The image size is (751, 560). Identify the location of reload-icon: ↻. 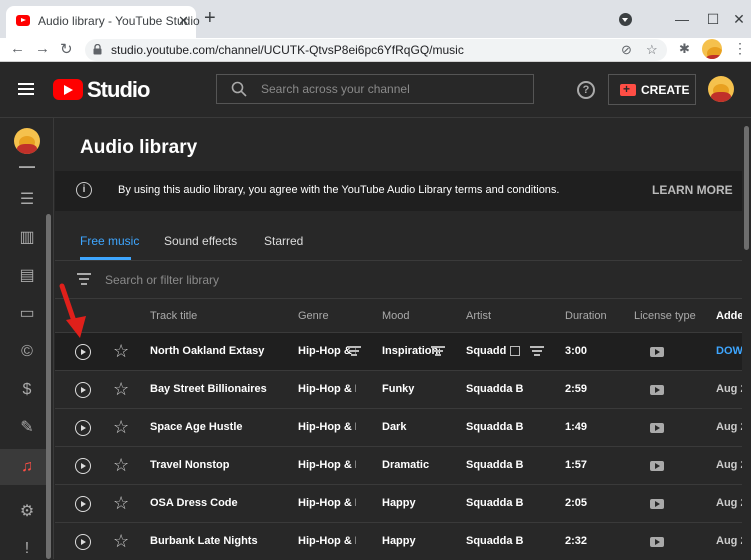
(66, 49).